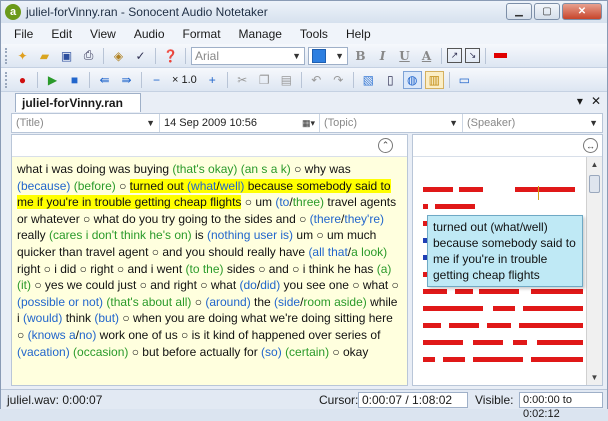  I want to click on playback-cursor, so click(538, 193).